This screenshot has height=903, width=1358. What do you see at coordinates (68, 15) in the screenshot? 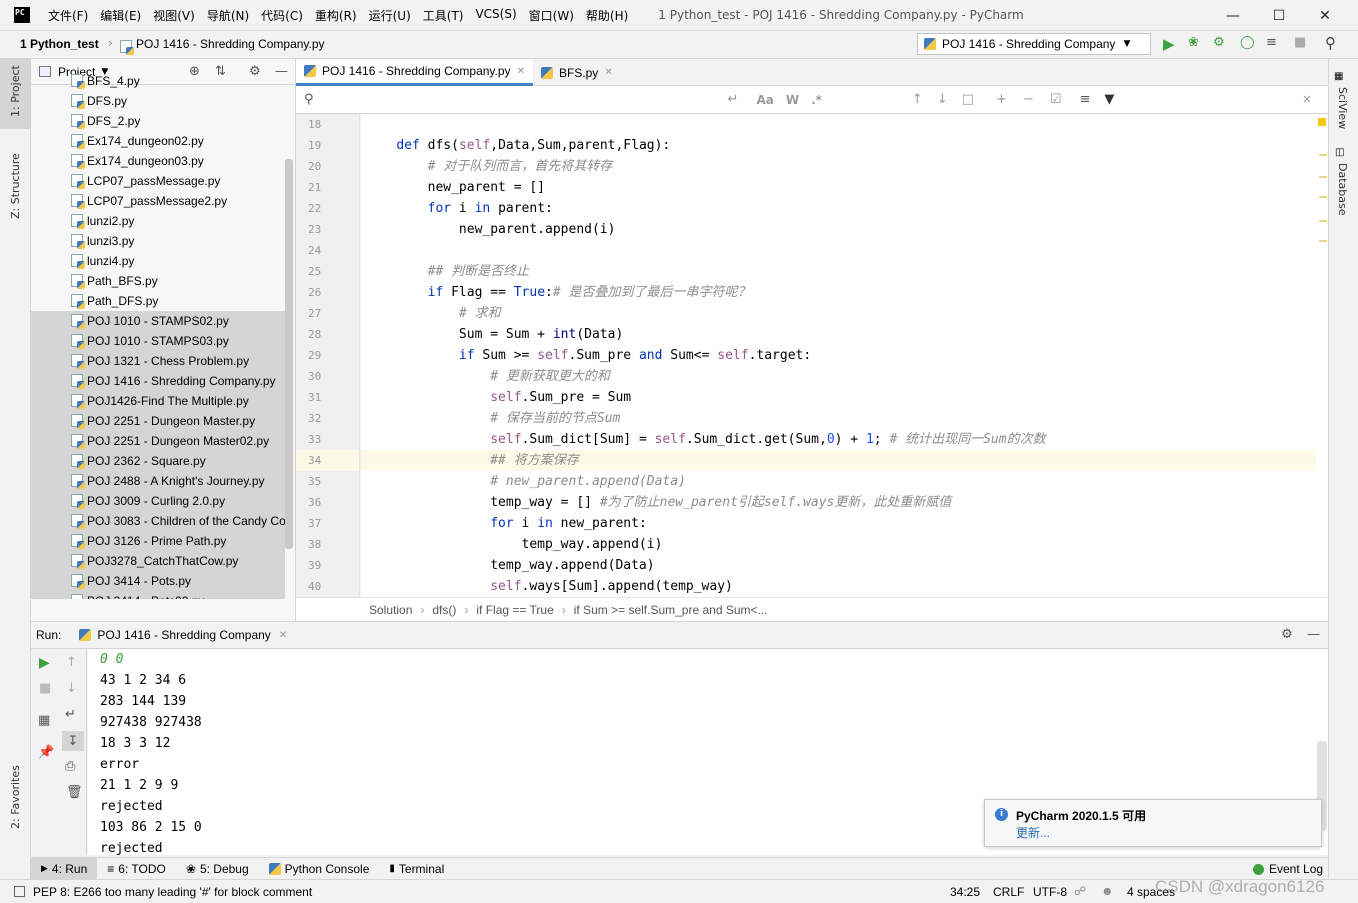
I see `menu-file: 文件(F)` at bounding box center [68, 15].